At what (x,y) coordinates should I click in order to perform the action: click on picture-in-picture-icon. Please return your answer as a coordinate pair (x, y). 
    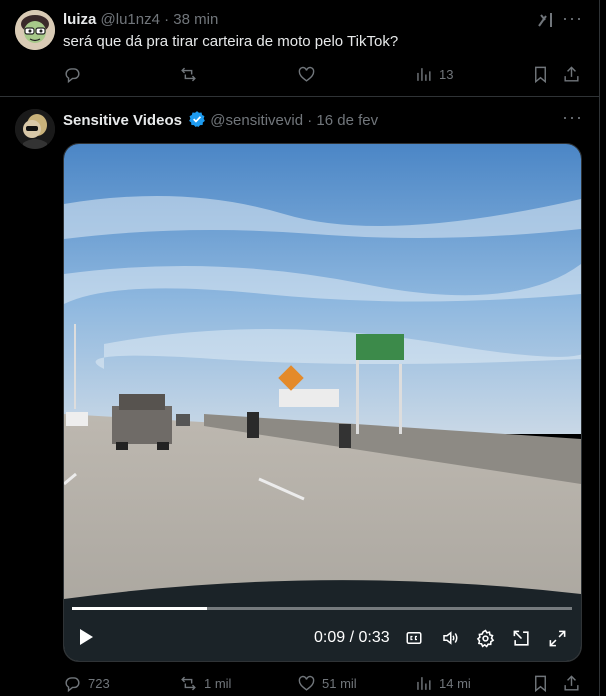
    Looking at the image, I should click on (521, 638).